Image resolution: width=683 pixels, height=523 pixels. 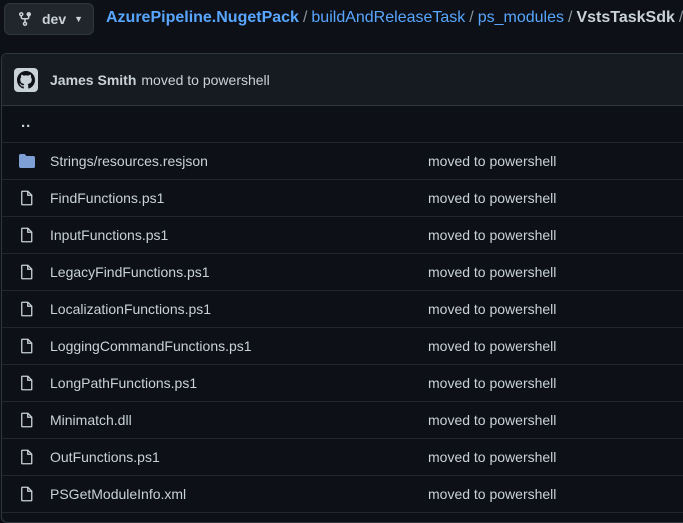 What do you see at coordinates (118, 494) in the screenshot?
I see `file-name-link: PSGetModuleInfo.xml` at bounding box center [118, 494].